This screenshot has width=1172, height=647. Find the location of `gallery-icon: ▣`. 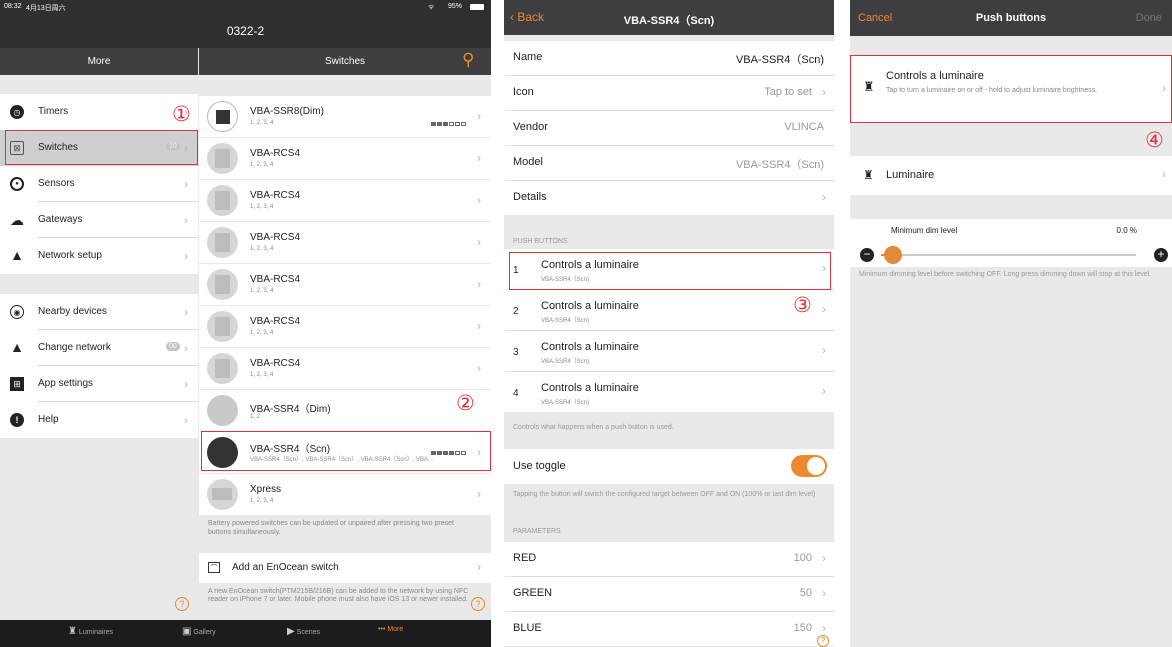

gallery-icon: ▣ is located at coordinates (187, 631).